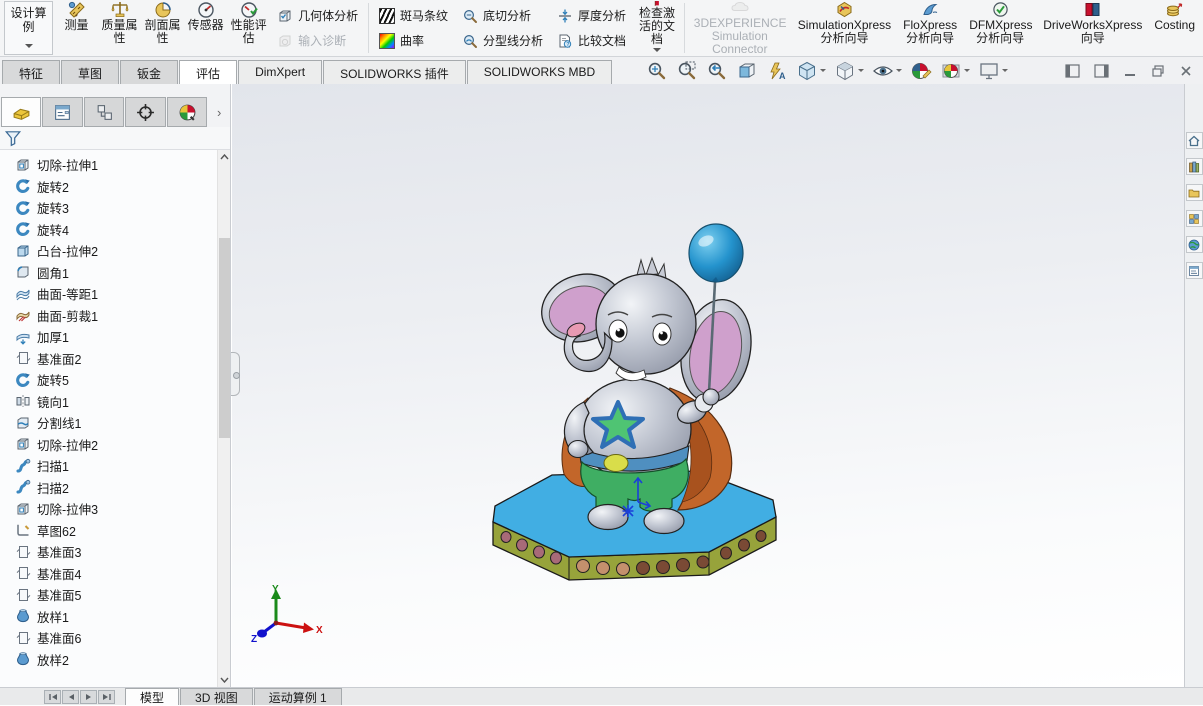  I want to click on tree-item: 基准面3, so click(115, 552).